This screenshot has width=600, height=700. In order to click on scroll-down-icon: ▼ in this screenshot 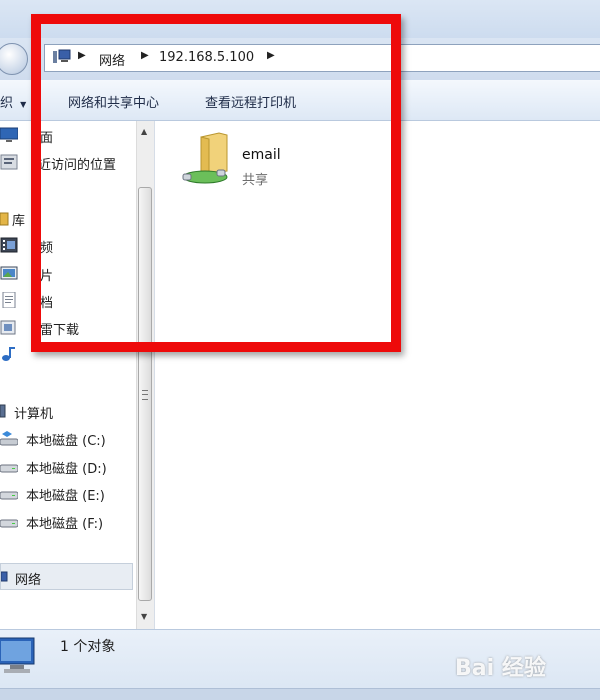, I will do `click(144, 616)`.